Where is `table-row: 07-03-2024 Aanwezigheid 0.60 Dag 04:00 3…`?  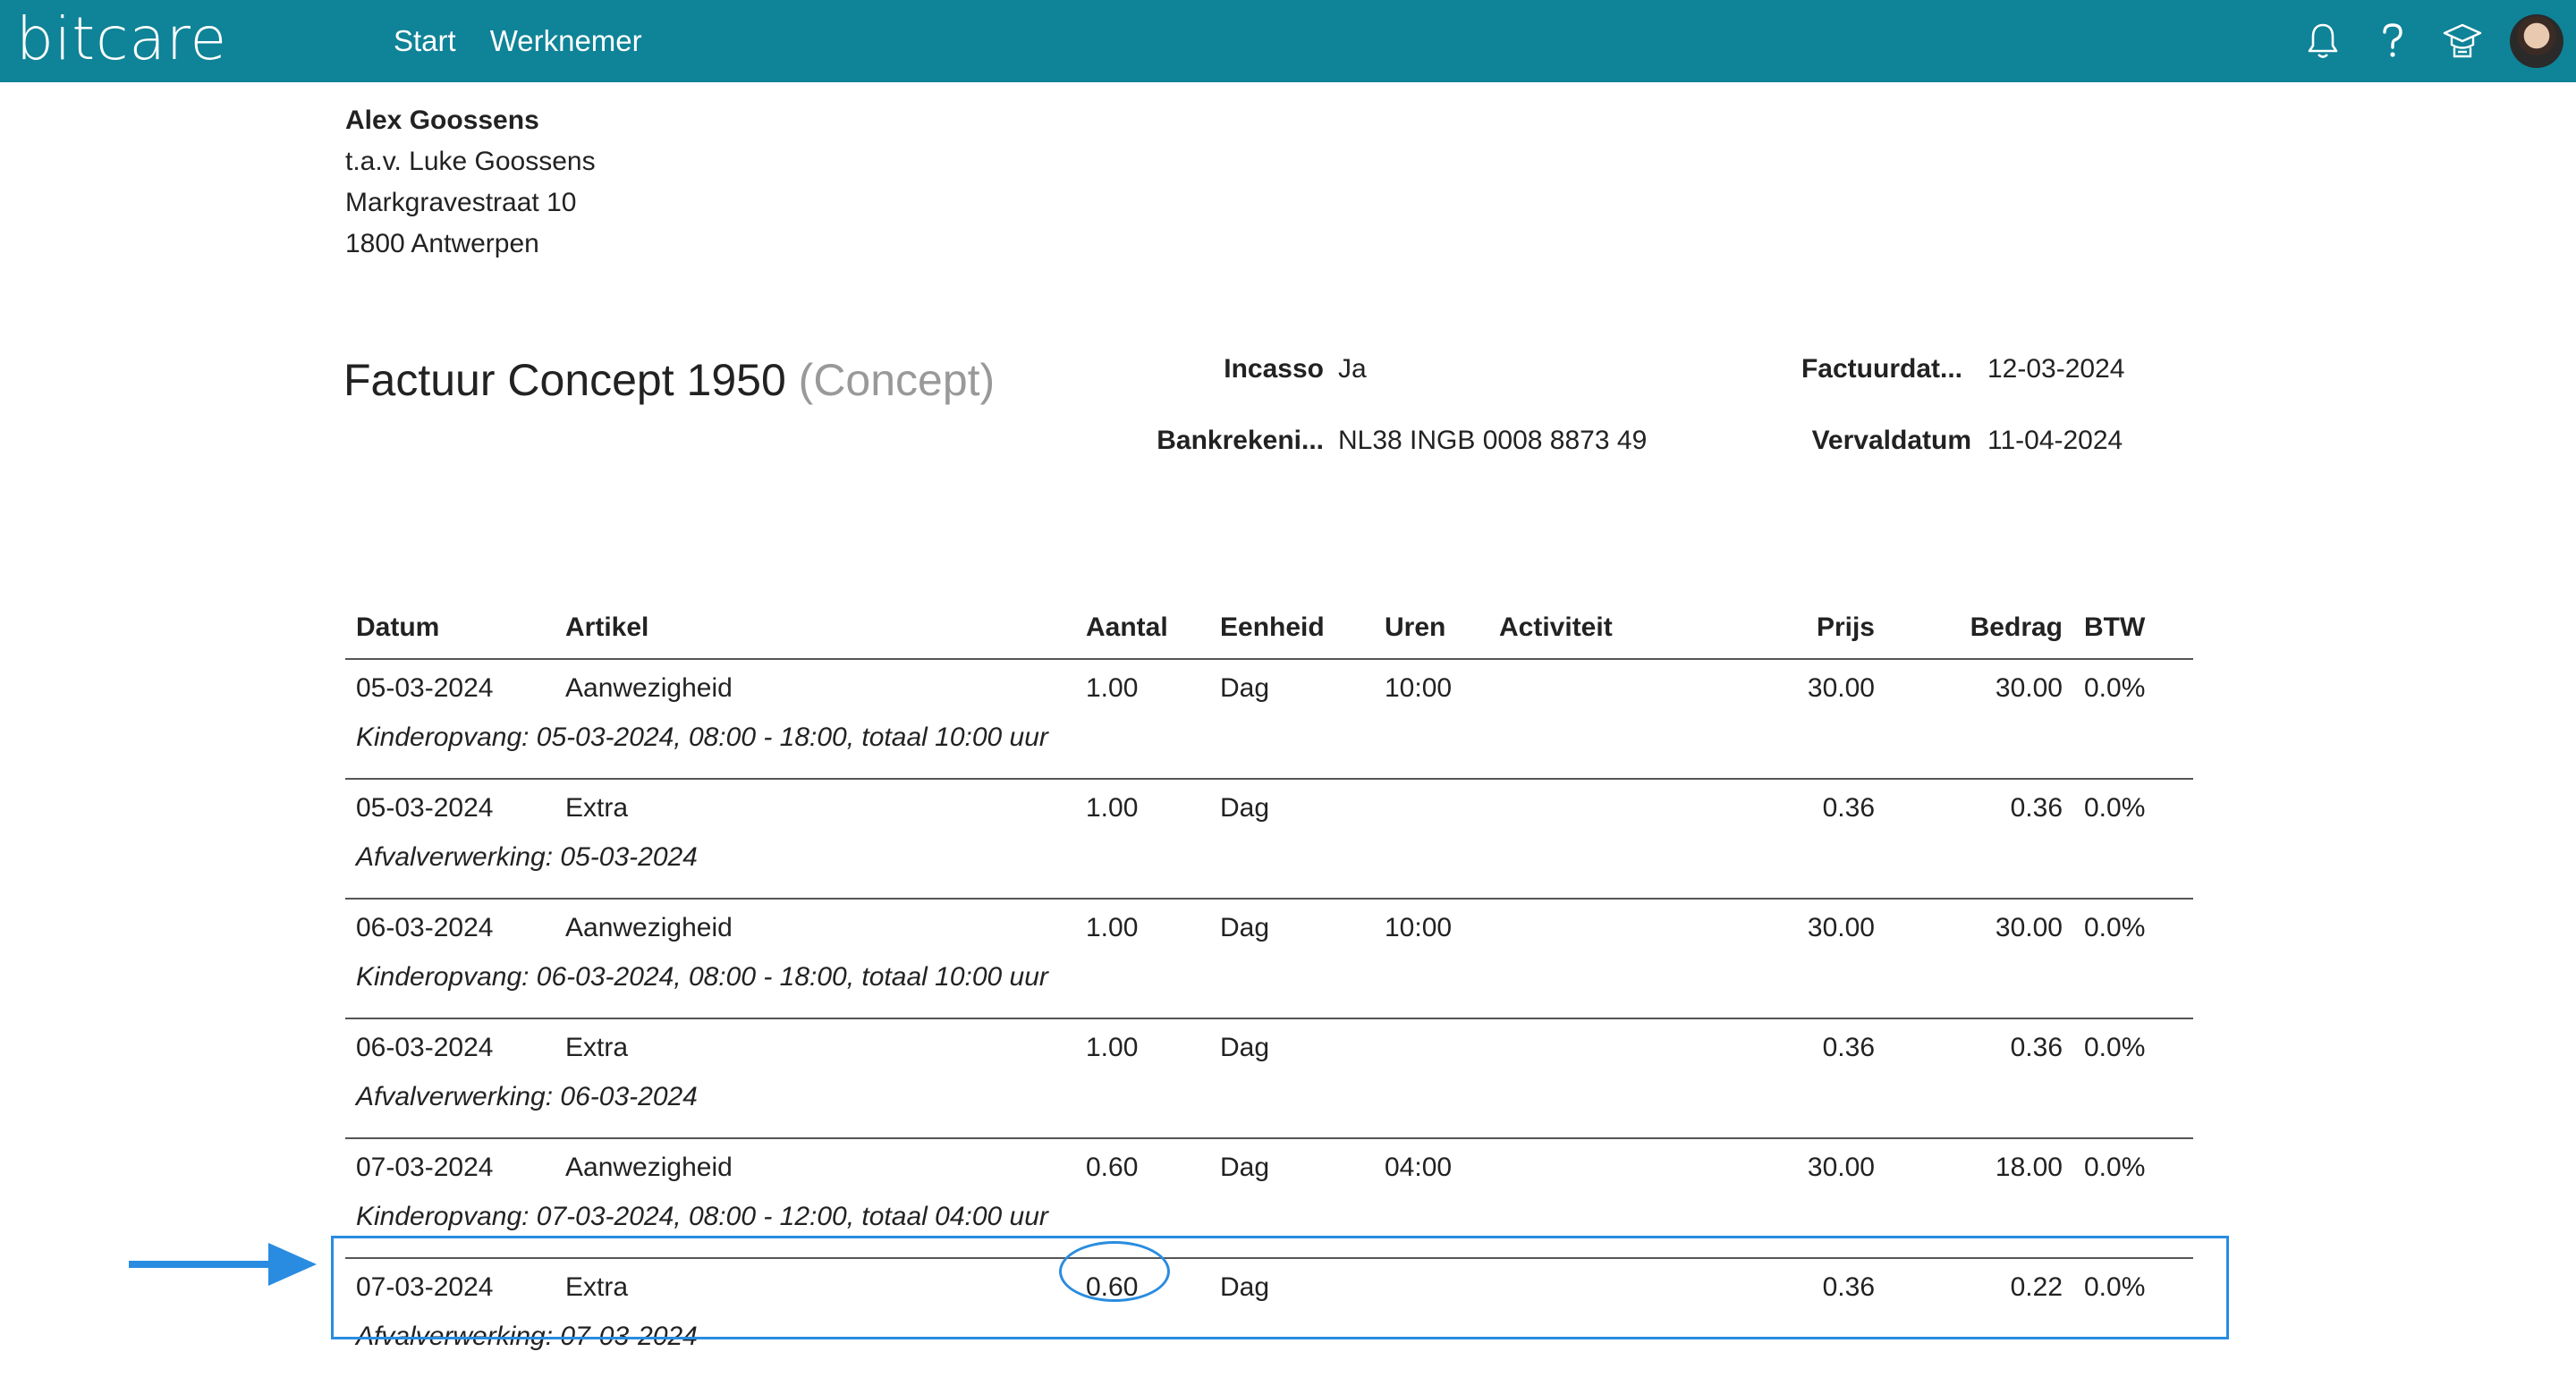 table-row: 07-03-2024 Aanwezigheid 0.60 Dag 04:00 3… is located at coordinates (1269, 1167).